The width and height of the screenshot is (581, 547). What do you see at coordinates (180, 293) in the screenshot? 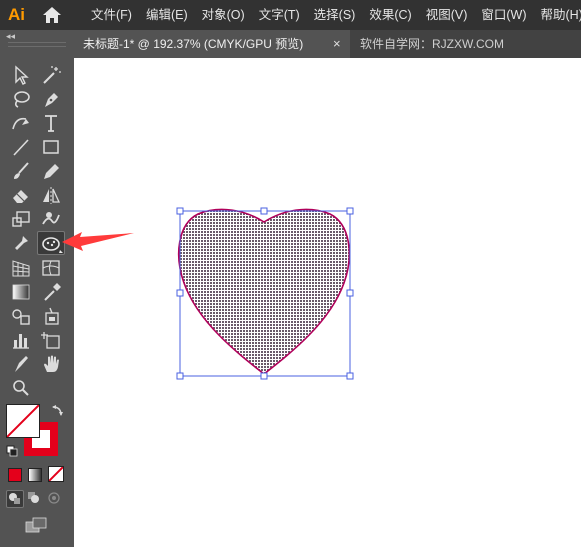
I see `handle-left` at bounding box center [180, 293].